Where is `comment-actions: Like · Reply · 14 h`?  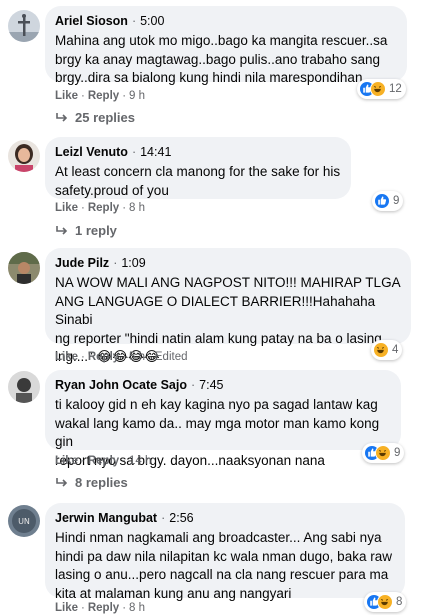
comment-actions: Like · Reply · 14 h is located at coordinates (103, 461).